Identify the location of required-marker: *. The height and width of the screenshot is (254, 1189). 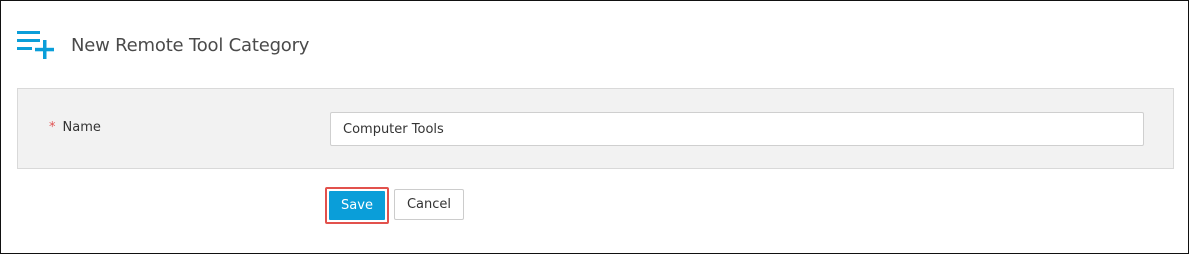
(52, 127).